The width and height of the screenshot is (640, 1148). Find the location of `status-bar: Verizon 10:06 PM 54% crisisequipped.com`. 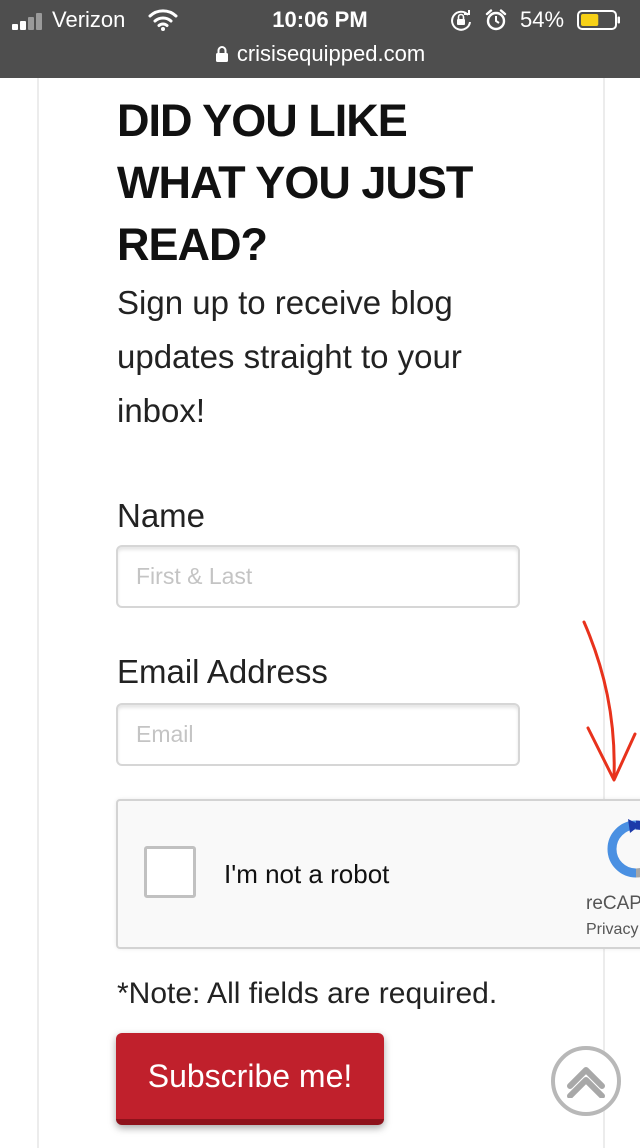

status-bar: Verizon 10:06 PM 54% crisisequipped.com is located at coordinates (320, 39).